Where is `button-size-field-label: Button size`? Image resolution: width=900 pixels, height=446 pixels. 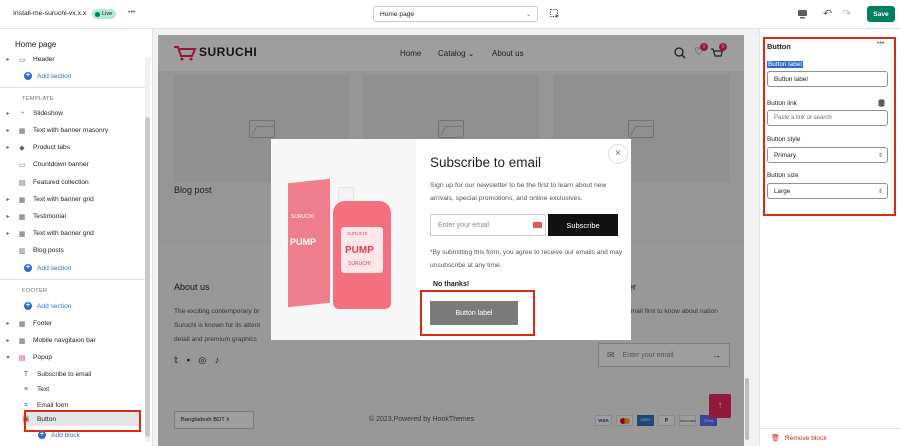 button-size-field-label: Button size is located at coordinates (783, 175).